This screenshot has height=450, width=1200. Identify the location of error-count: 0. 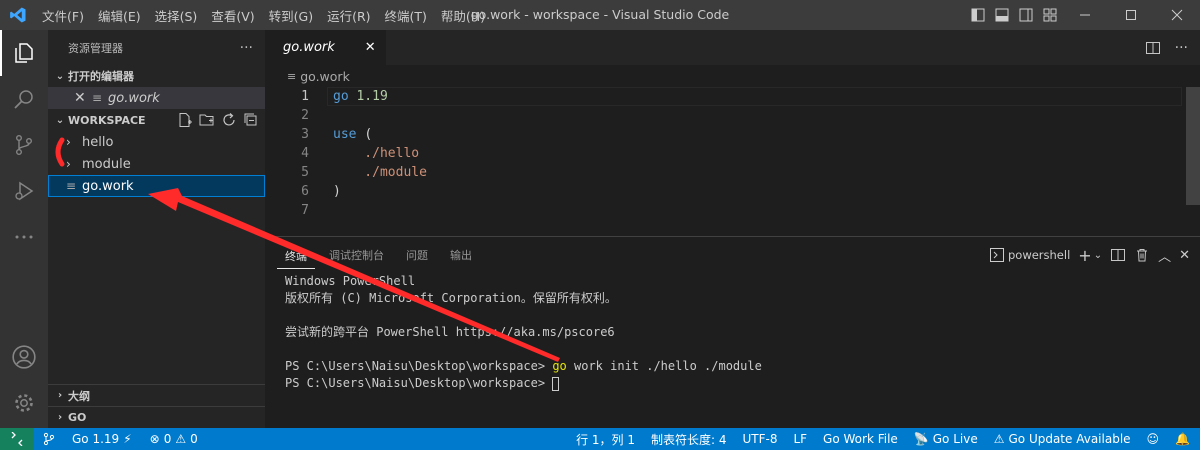
(167, 439).